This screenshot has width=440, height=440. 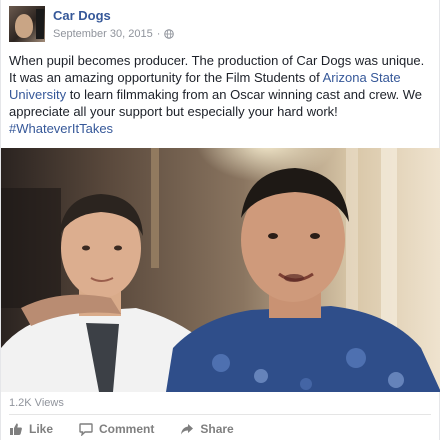 I want to click on post-actions-bar: Like Comment Share, so click(x=121, y=429).